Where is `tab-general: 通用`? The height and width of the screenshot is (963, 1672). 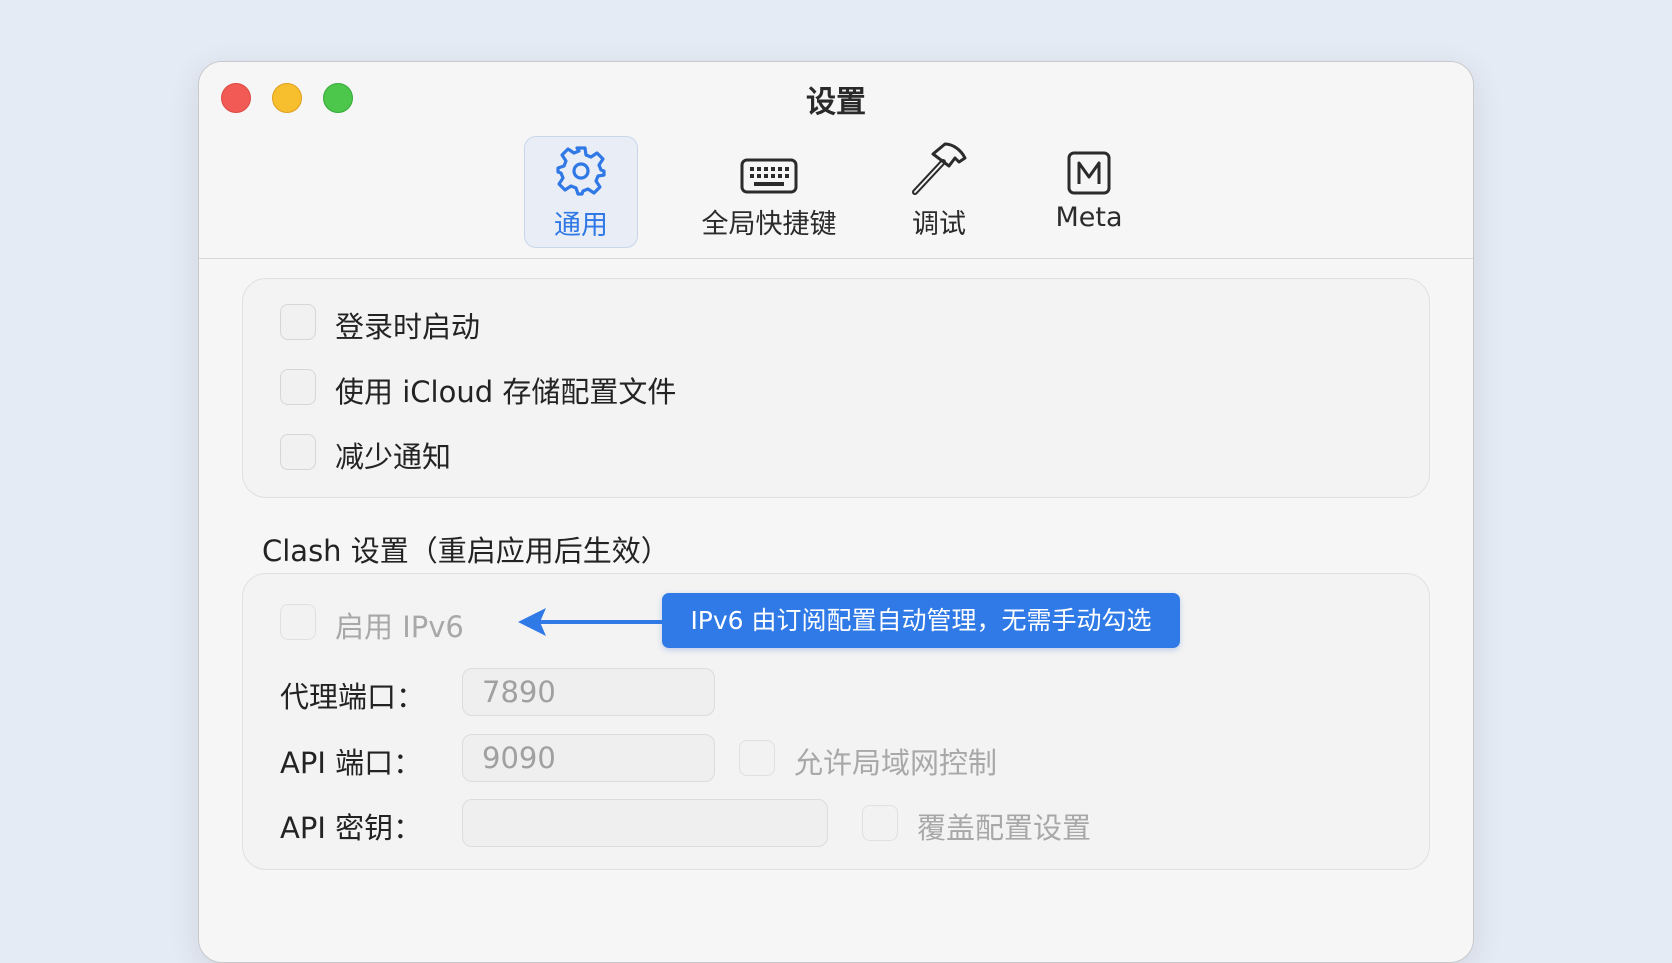 tab-general: 通用 is located at coordinates (581, 192).